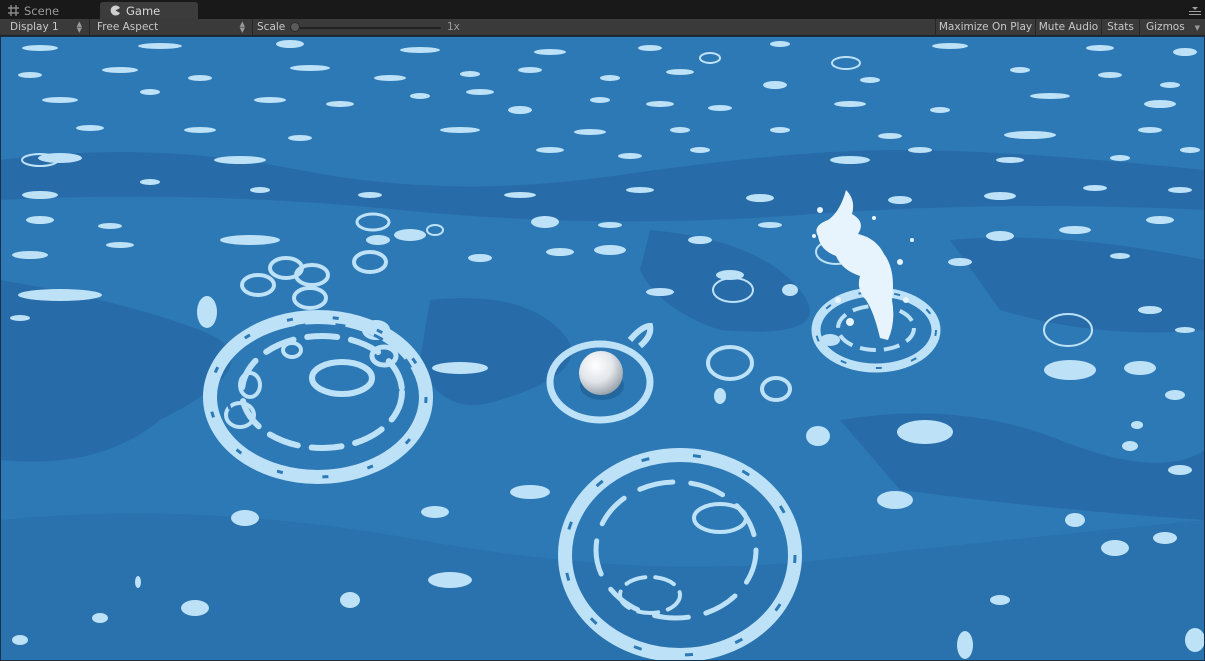  I want to click on scale-slider-handle, so click(295, 27).